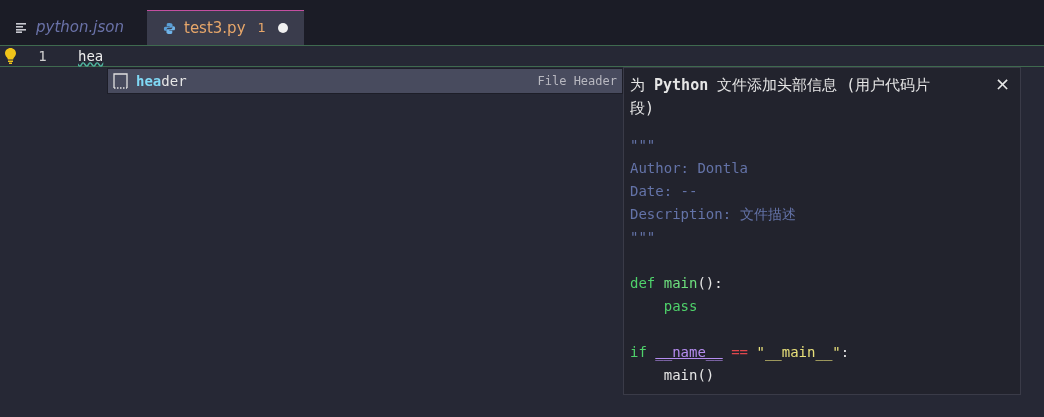 The width and height of the screenshot is (1044, 417). What do you see at coordinates (689, 168) in the screenshot?
I see `code-line: Author: Dontla` at bounding box center [689, 168].